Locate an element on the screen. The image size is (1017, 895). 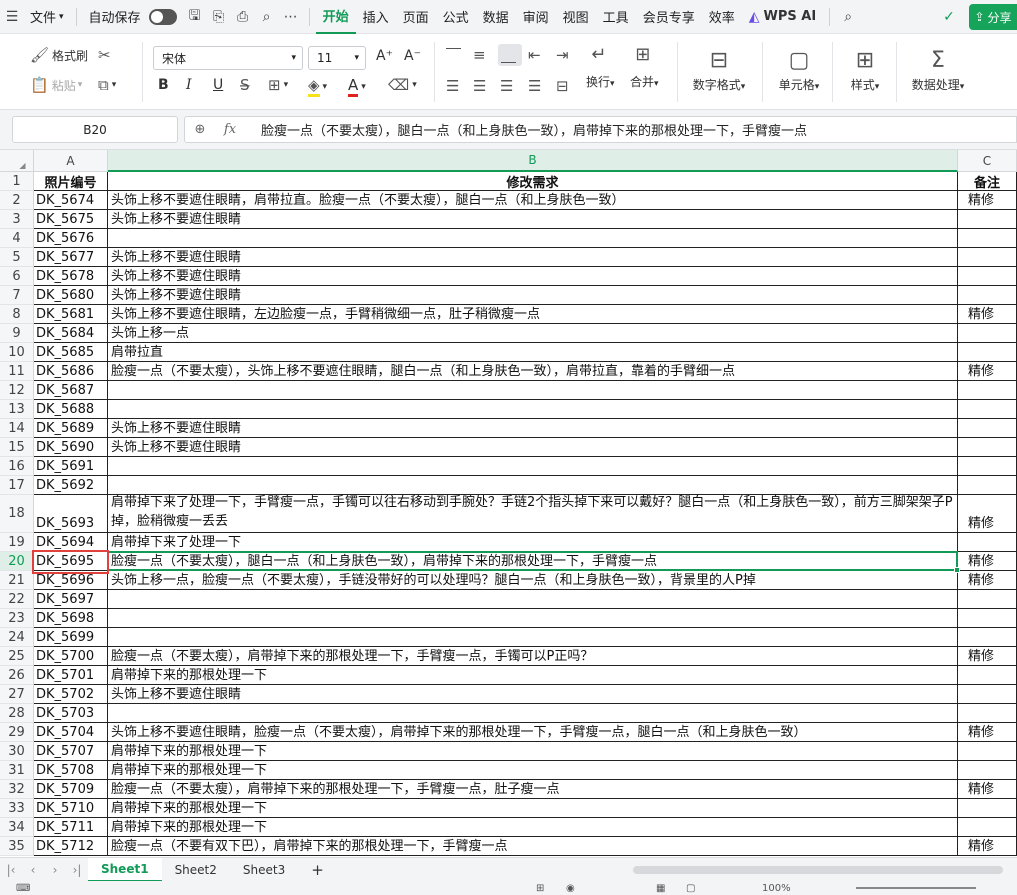
table-cell-photo-id: DK_5676 is located at coordinates (71, 238).